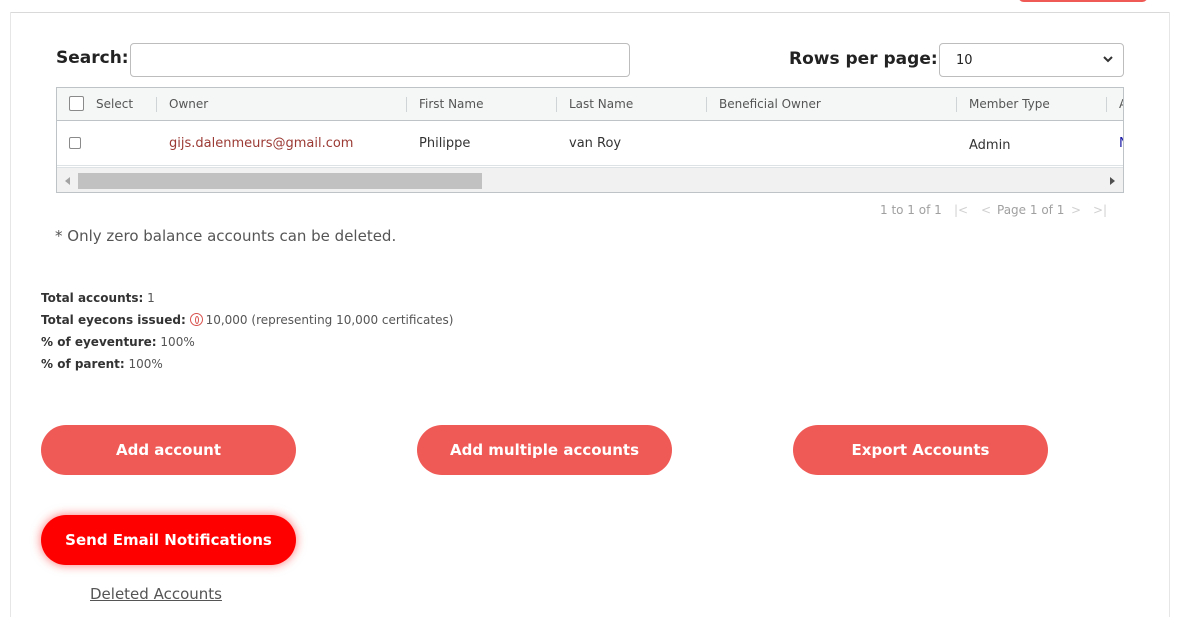 The image size is (1185, 617). Describe the element at coordinates (280, 181) in the screenshot. I see `scrollbar-thumb` at that location.